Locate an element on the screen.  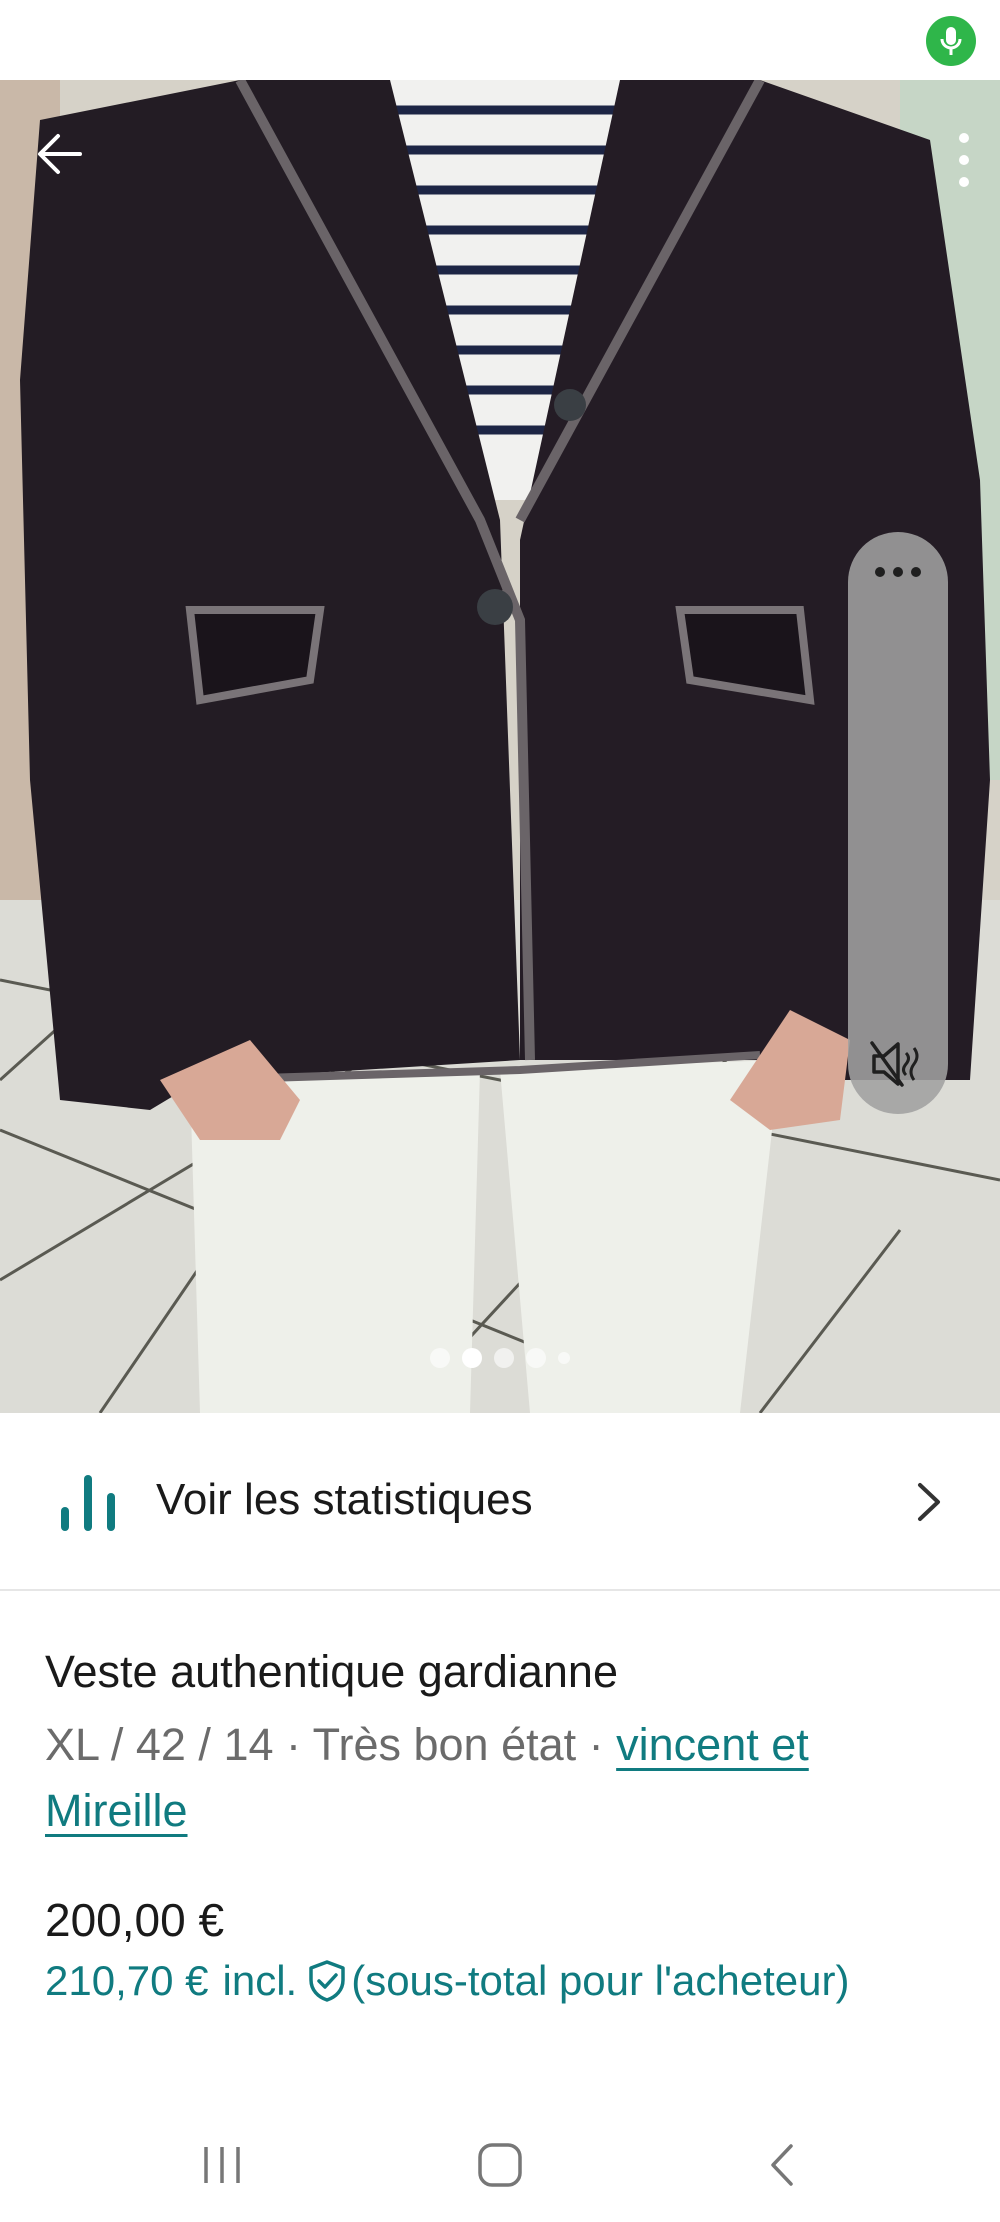
home-icon is located at coordinates (500, 2165).